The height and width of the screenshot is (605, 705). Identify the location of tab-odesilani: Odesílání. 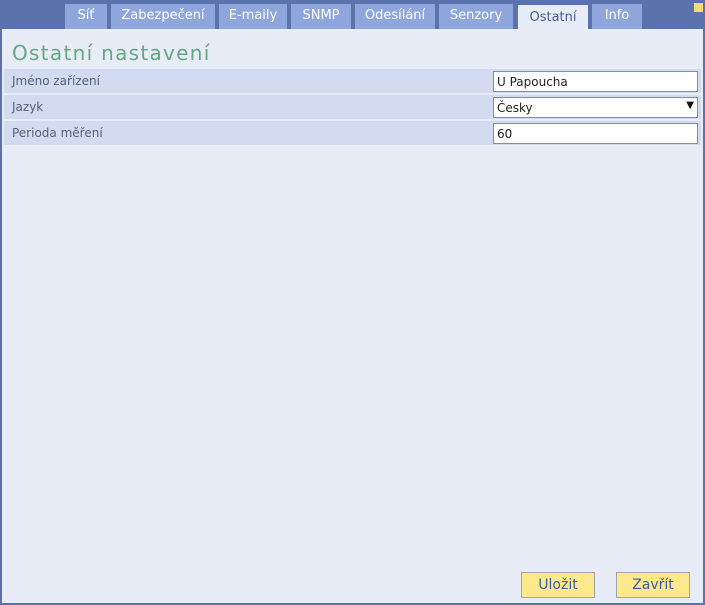
(395, 16).